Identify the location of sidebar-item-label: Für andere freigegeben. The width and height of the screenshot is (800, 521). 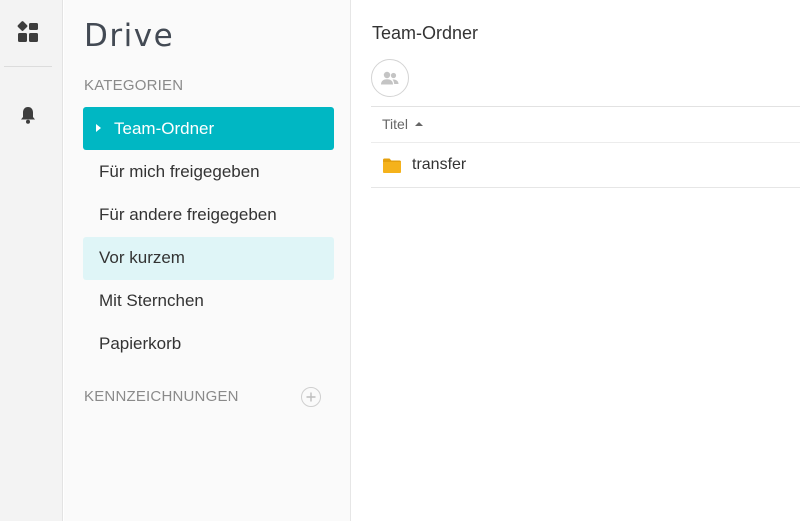
(188, 214).